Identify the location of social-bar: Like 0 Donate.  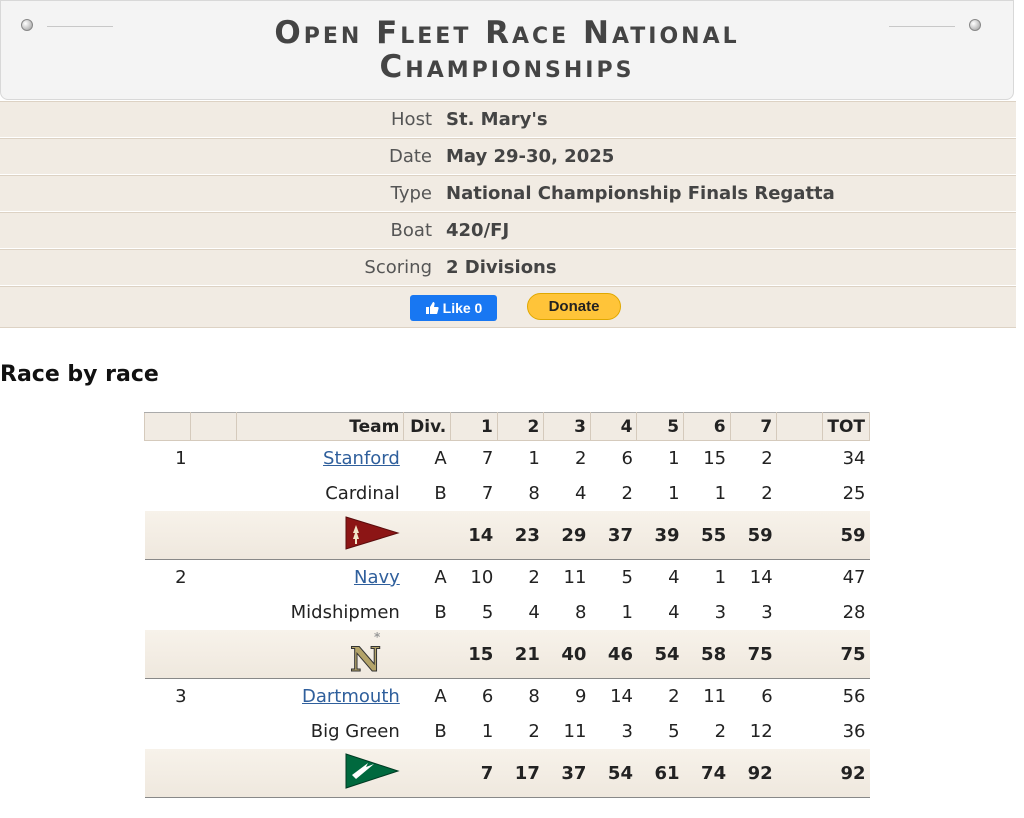
(508, 307).